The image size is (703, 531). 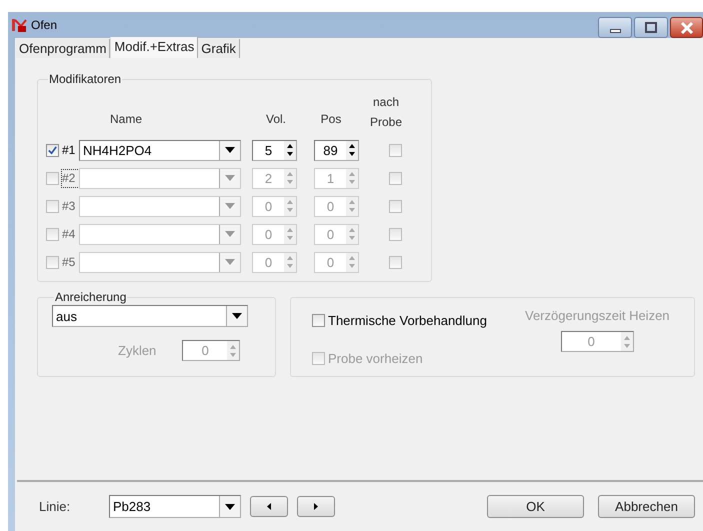 What do you see at coordinates (274, 150) in the screenshot?
I see `volume-spinbox: 5` at bounding box center [274, 150].